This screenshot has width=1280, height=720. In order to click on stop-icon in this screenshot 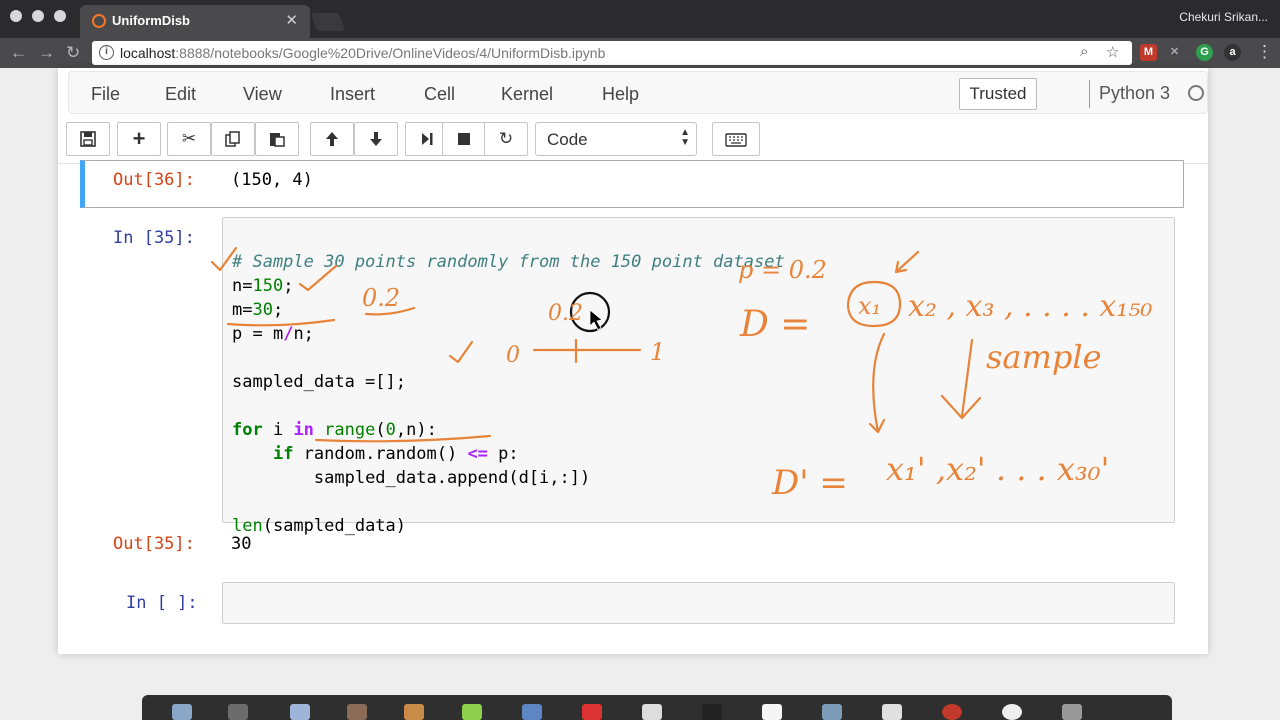, I will do `click(464, 139)`.